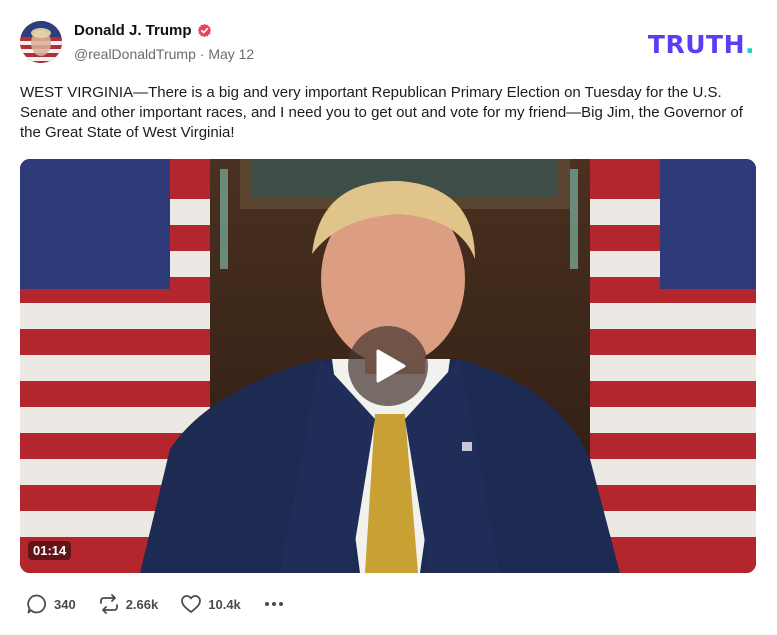  What do you see at coordinates (135, 54) in the screenshot?
I see `author-handle: @realDonaldTrump` at bounding box center [135, 54].